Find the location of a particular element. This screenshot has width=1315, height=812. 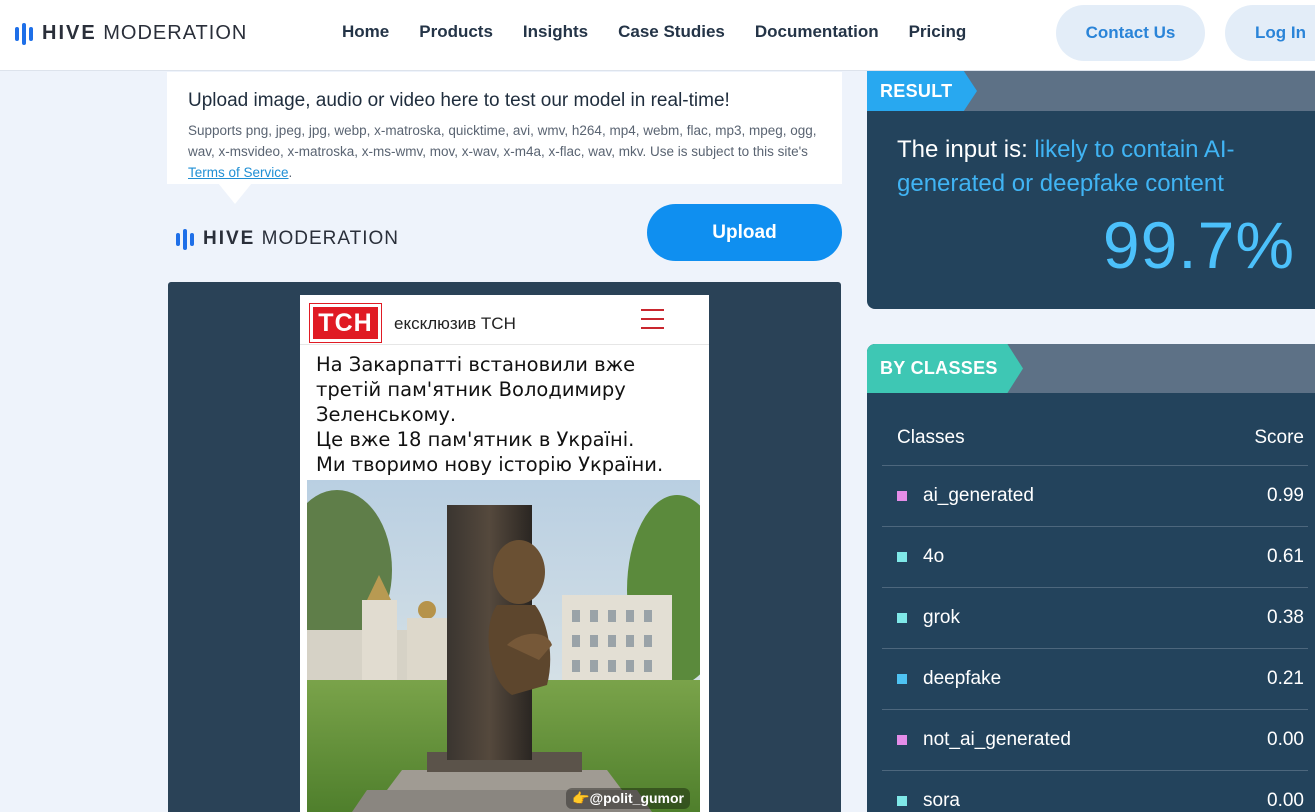

post-header: TCH ексклюзив ТСН is located at coordinates (504, 320).